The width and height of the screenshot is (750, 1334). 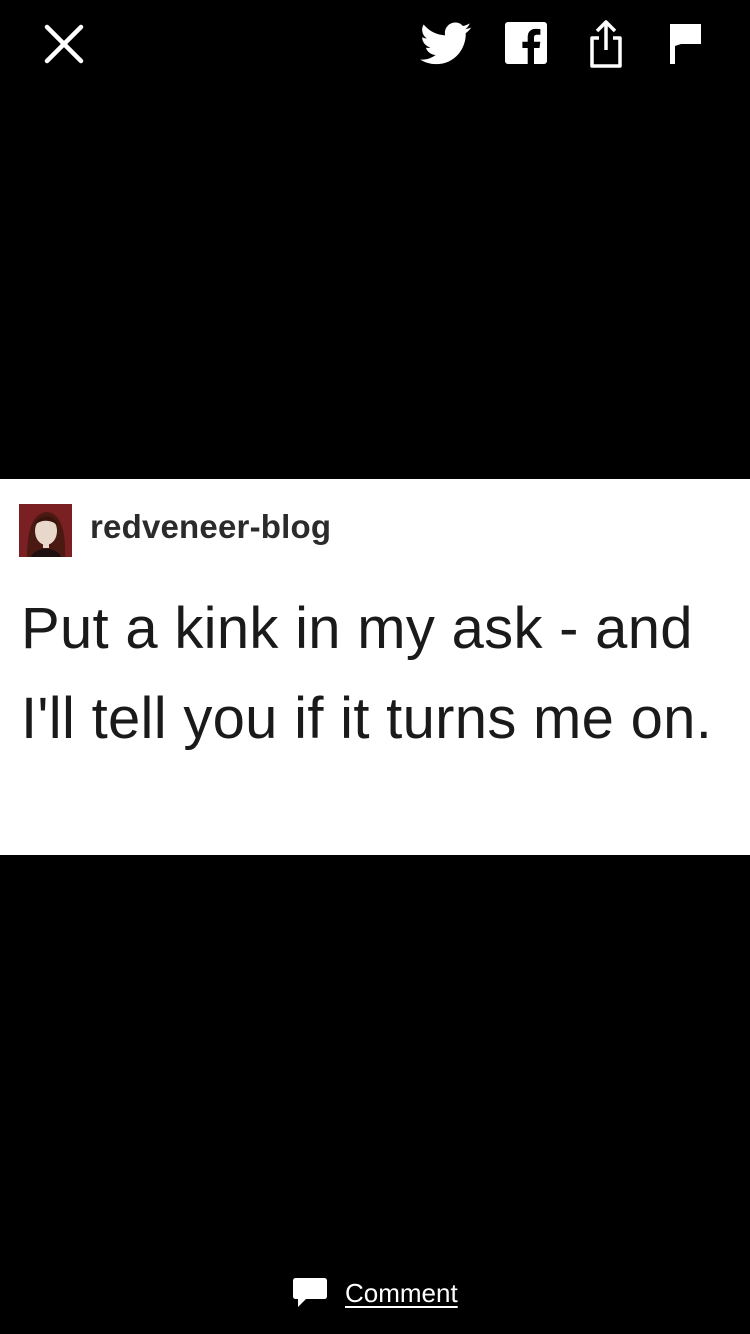 I want to click on facebook-share-button, so click(x=526, y=43).